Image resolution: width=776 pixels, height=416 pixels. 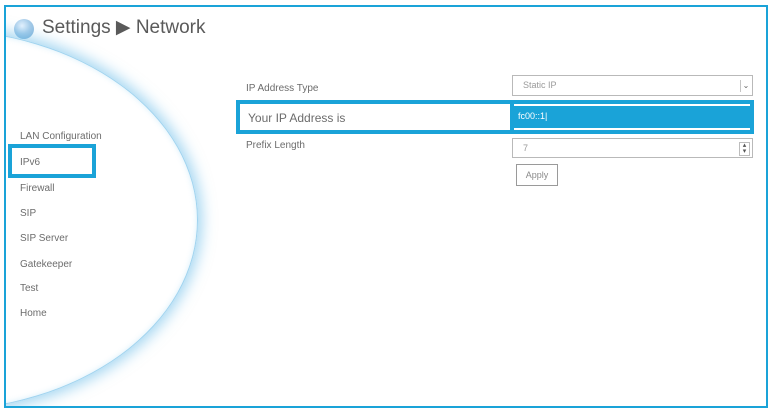 I want to click on ip-address-field: fc00::1|, so click(x=632, y=117).